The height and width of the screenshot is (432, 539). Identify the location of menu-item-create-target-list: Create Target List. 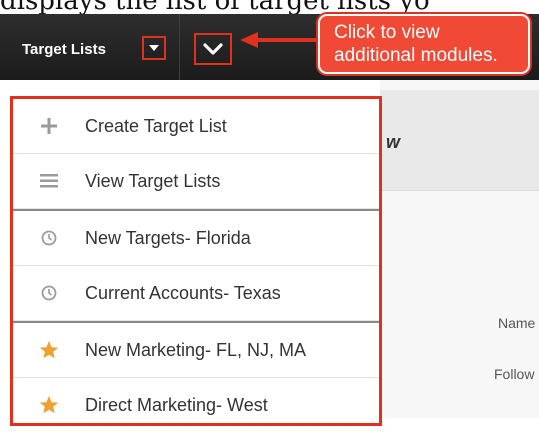
(196, 126).